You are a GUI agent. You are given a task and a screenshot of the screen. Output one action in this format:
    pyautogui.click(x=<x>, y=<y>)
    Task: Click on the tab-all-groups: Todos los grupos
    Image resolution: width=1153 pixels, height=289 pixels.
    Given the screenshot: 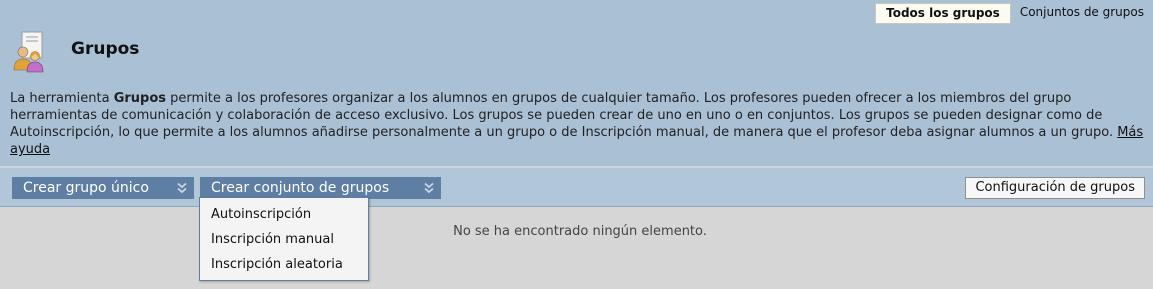 What is the action you would take?
    pyautogui.click(x=943, y=13)
    